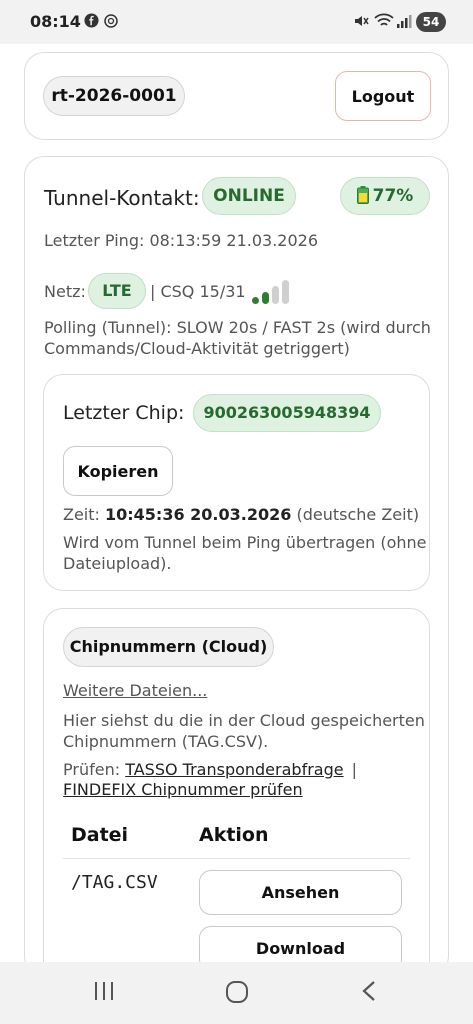  Describe the element at coordinates (300, 892) in the screenshot. I see `view-file-button: Ansehen` at that location.